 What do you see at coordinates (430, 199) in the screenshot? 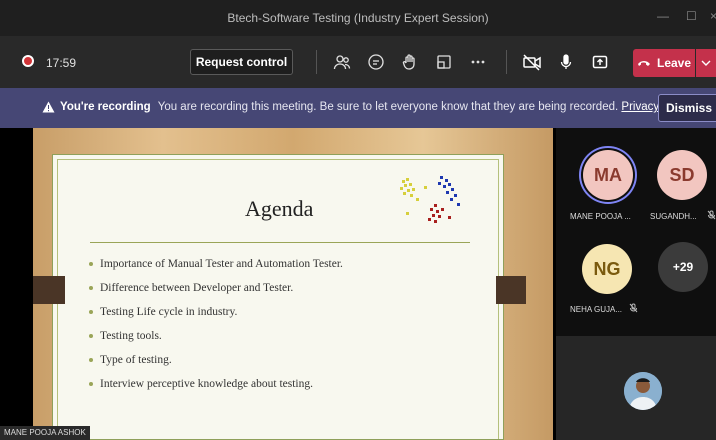
I see `cluster-dots-graphic` at bounding box center [430, 199].